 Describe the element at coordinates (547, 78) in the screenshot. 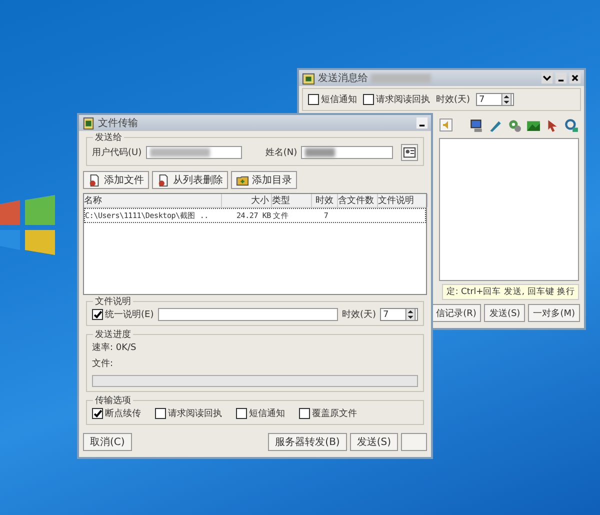

I see `dropdown-icon` at that location.